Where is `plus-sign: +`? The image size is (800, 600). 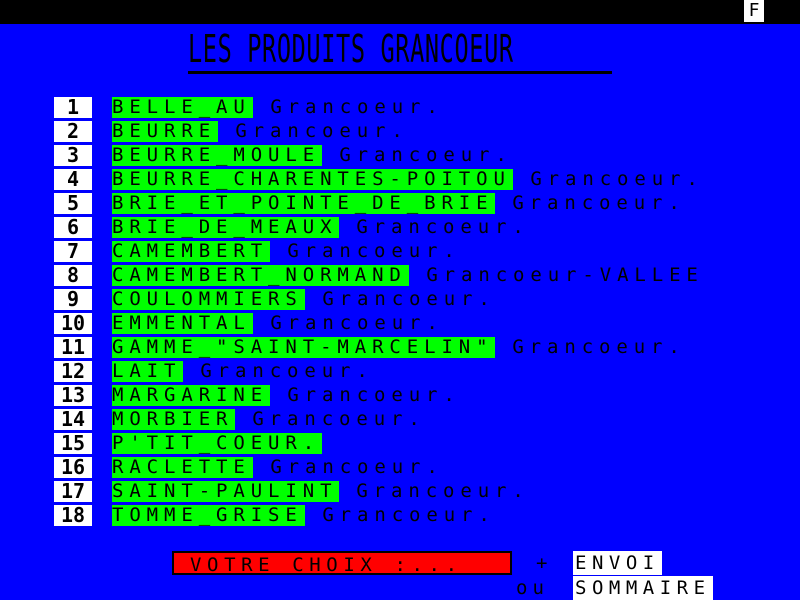
plus-sign: + is located at coordinates (542, 563).